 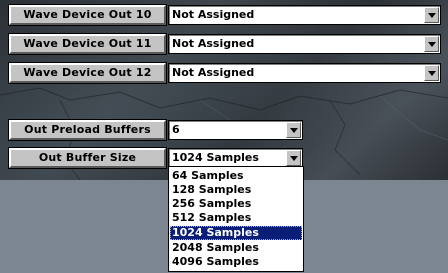 What do you see at coordinates (87, 158) in the screenshot?
I see `out-buffer-size-button: Out Buffer Size` at bounding box center [87, 158].